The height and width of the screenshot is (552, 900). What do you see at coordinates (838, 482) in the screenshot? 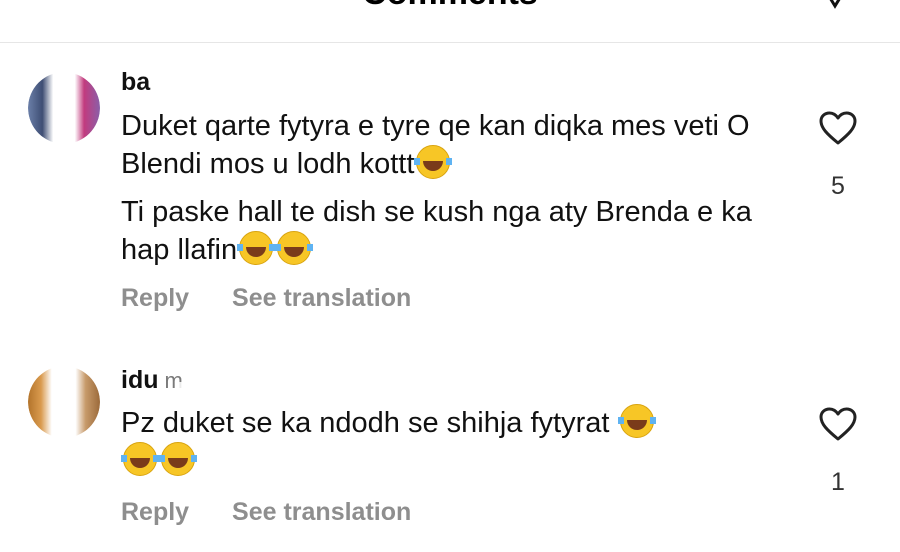
I see `like-count: 1` at bounding box center [838, 482].